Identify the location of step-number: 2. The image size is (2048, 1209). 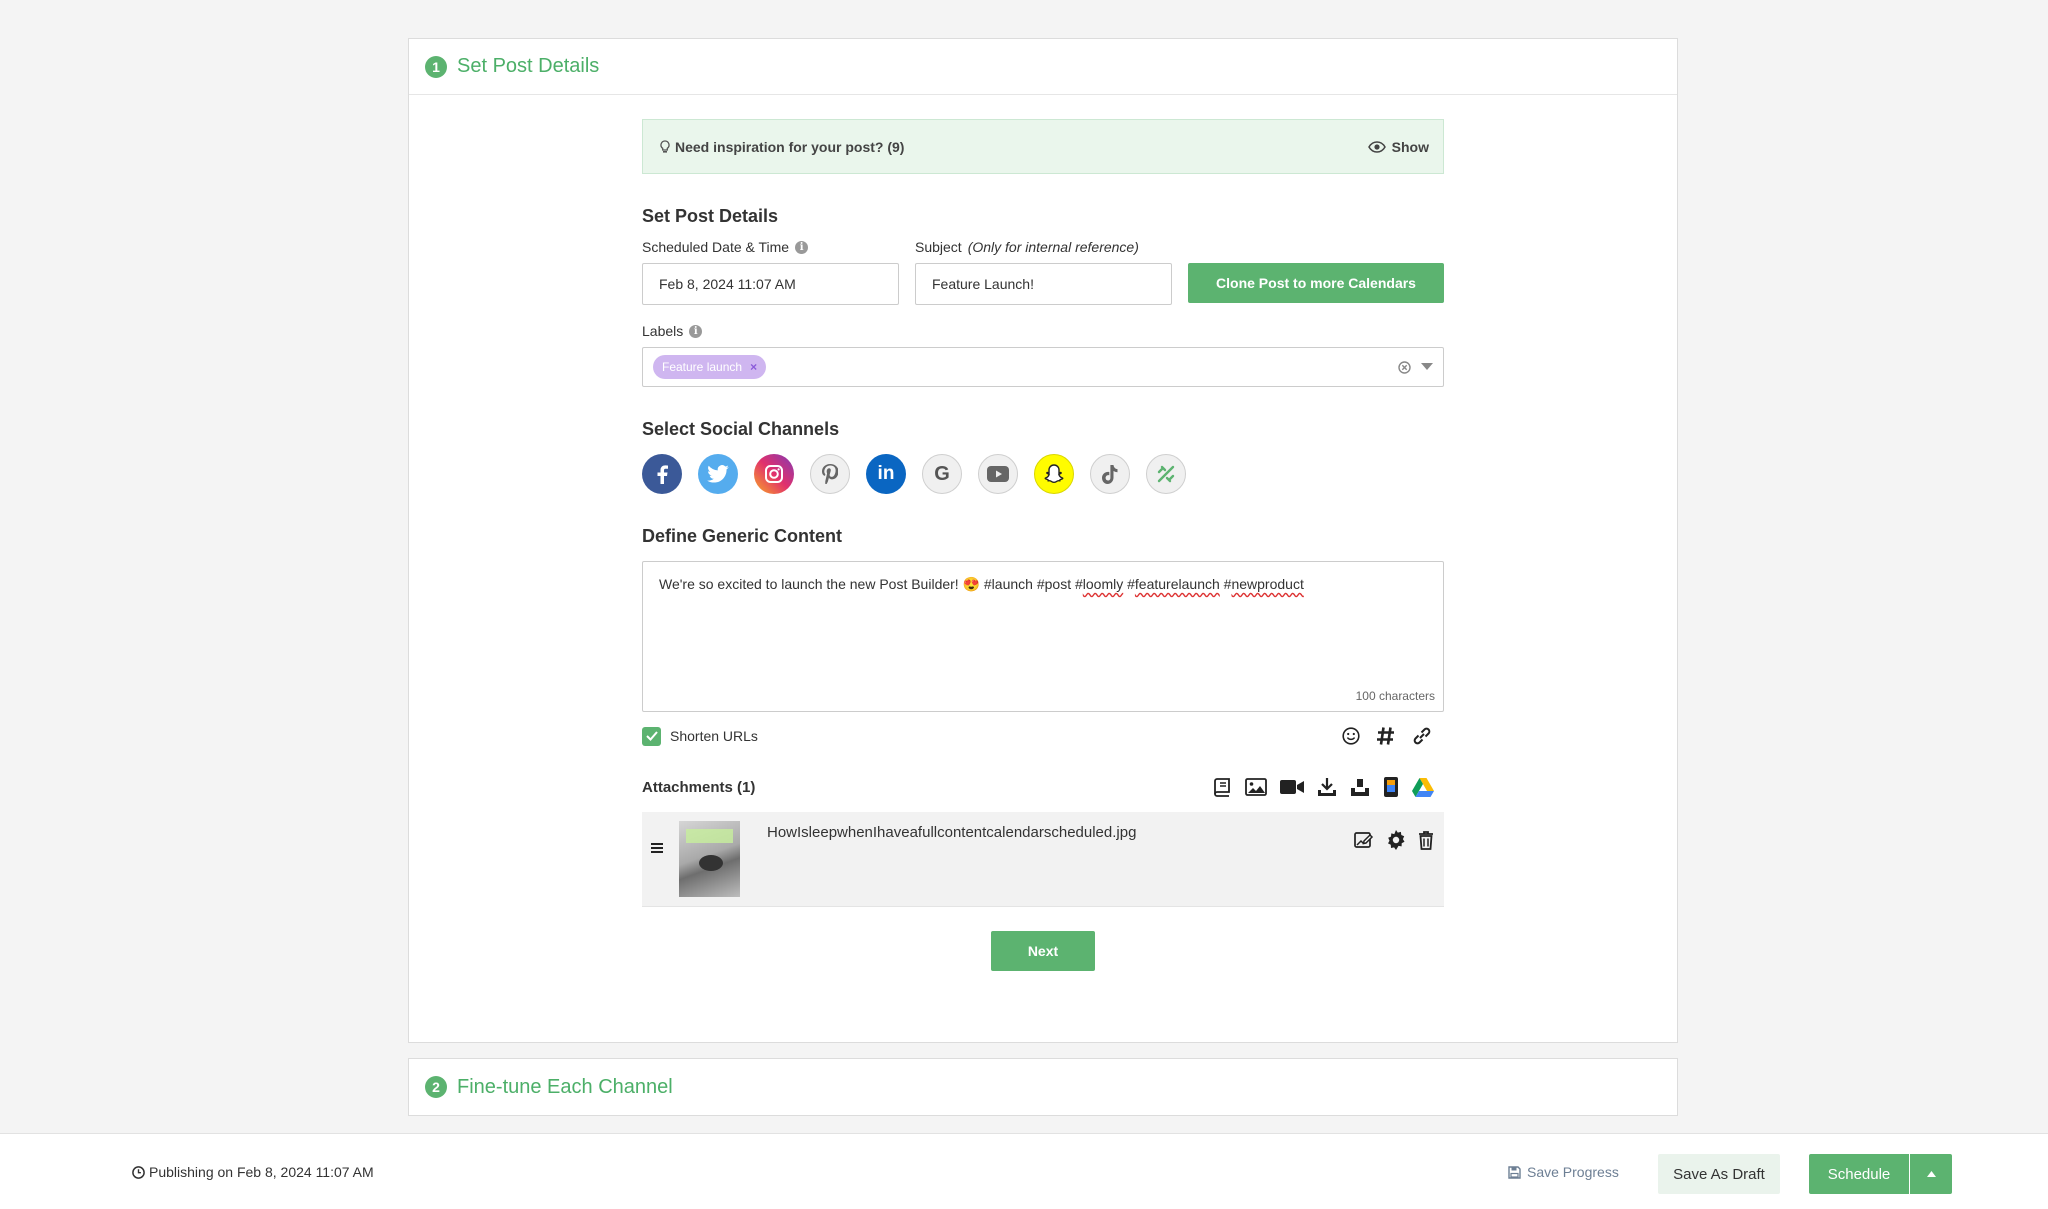
(436, 1087).